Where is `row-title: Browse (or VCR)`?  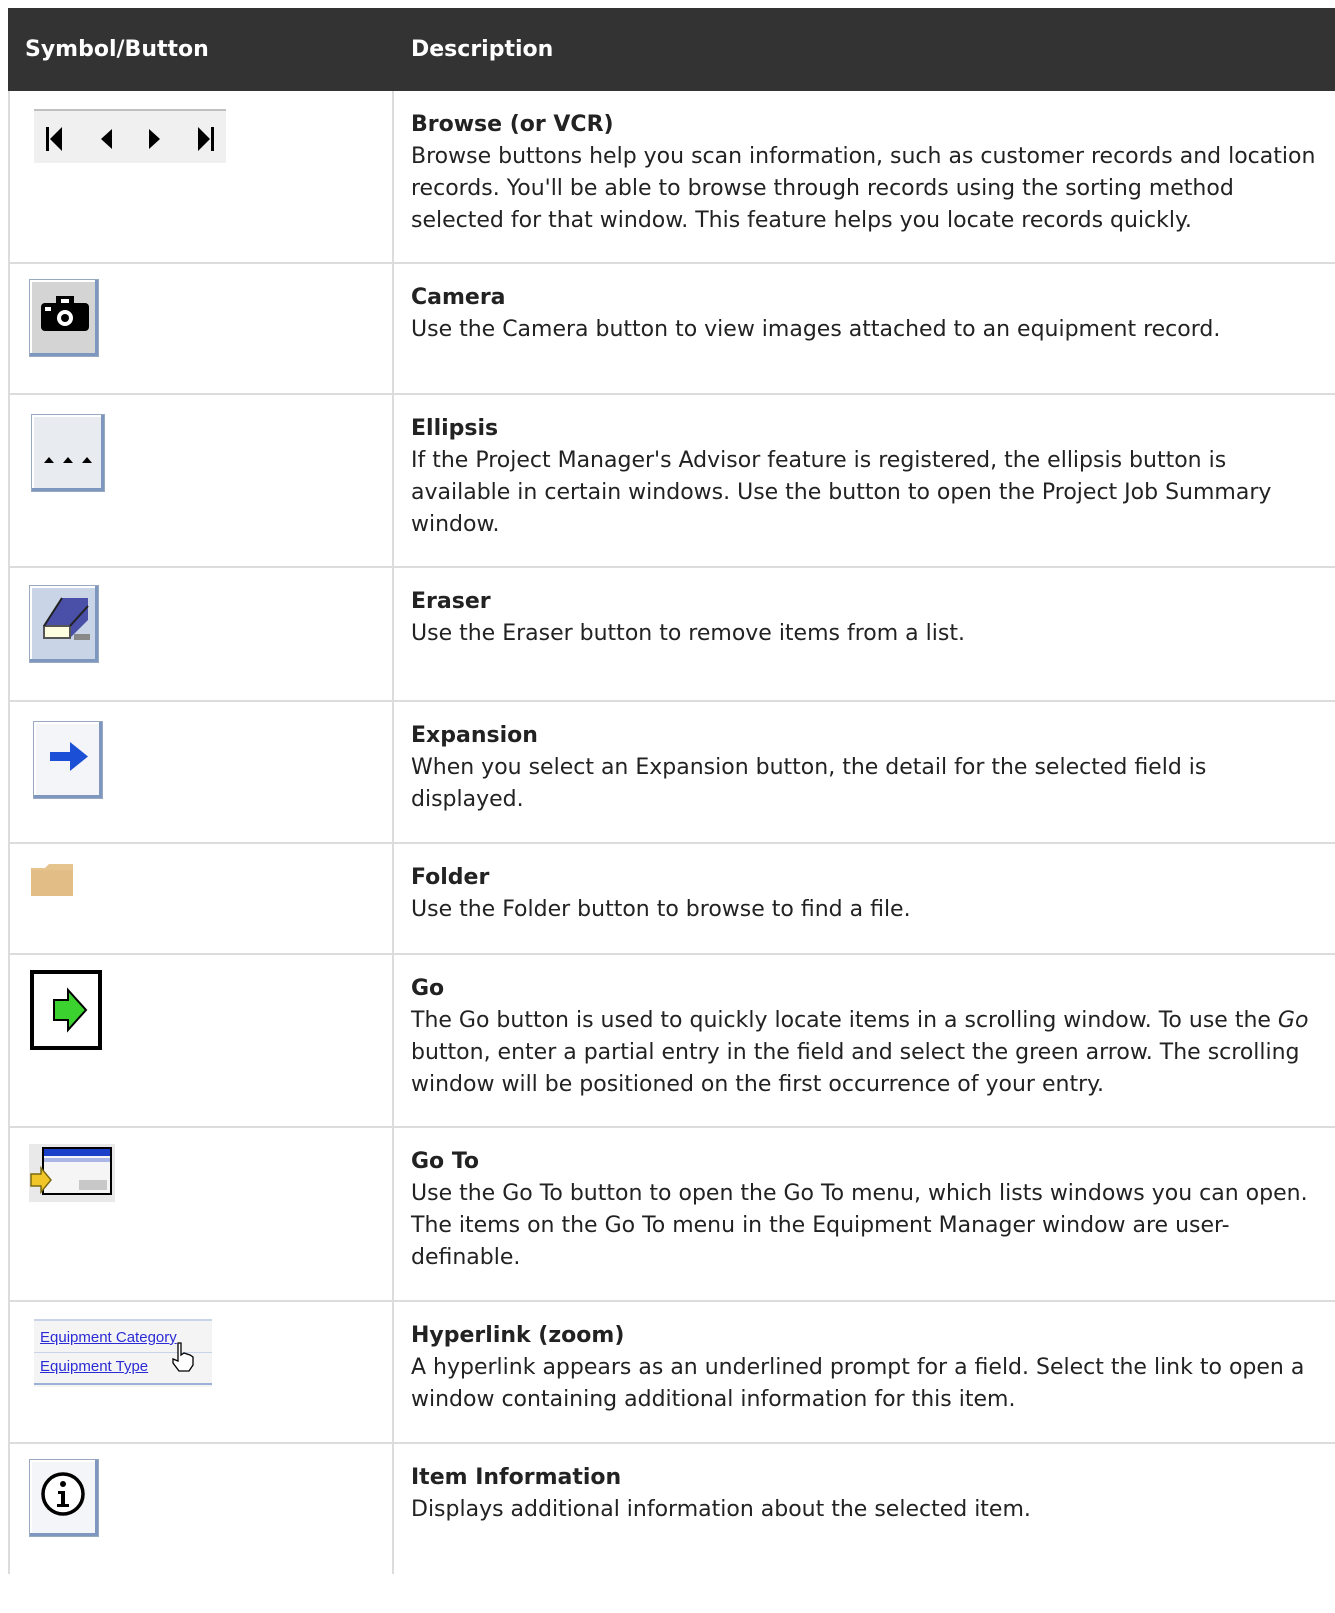
row-title: Browse (or VCR) is located at coordinates (512, 124).